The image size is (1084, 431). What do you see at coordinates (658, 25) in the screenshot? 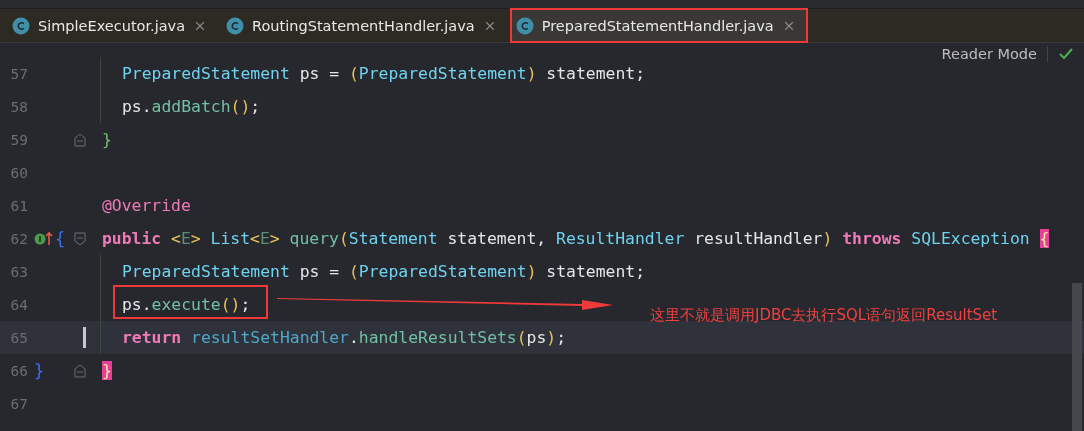
I see `file-tab: PreparedStatementHandler.java` at bounding box center [658, 25].